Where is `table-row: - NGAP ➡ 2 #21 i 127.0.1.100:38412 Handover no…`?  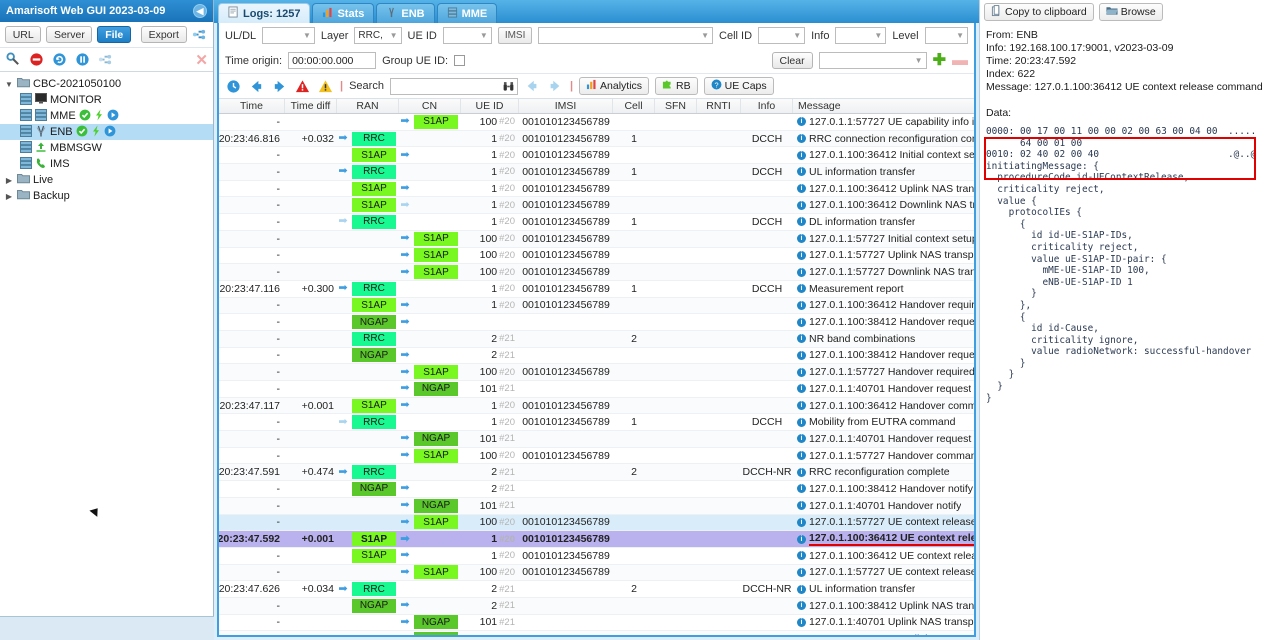
table-row: - NGAP ➡ 2 #21 i 127.0.1.100:38412 Handover no… is located at coordinates (596, 489).